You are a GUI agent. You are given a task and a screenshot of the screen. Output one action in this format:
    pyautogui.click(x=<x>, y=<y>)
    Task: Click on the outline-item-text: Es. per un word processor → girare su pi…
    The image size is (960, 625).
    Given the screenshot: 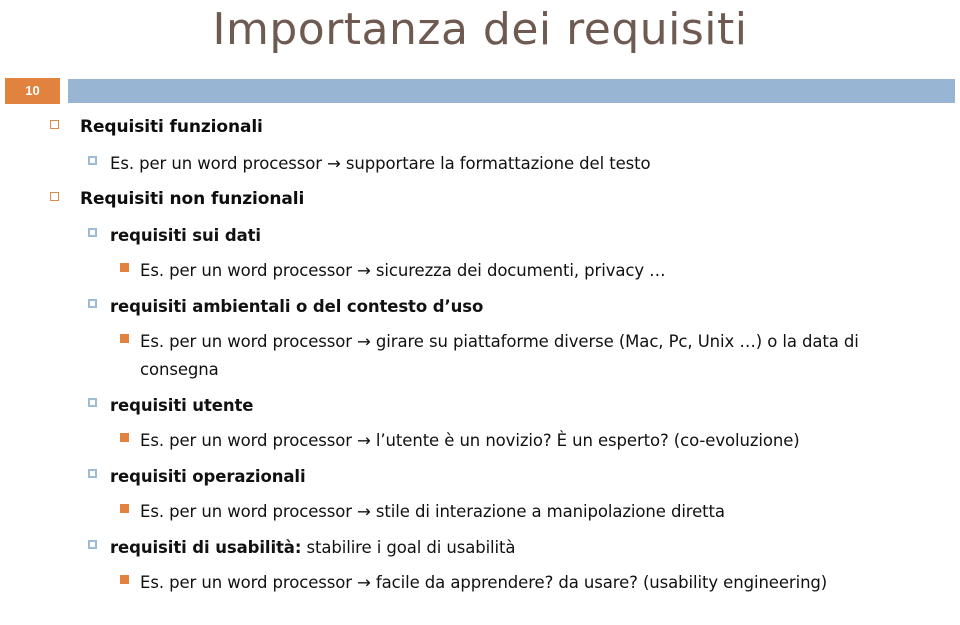 What is the action you would take?
    pyautogui.click(x=499, y=355)
    